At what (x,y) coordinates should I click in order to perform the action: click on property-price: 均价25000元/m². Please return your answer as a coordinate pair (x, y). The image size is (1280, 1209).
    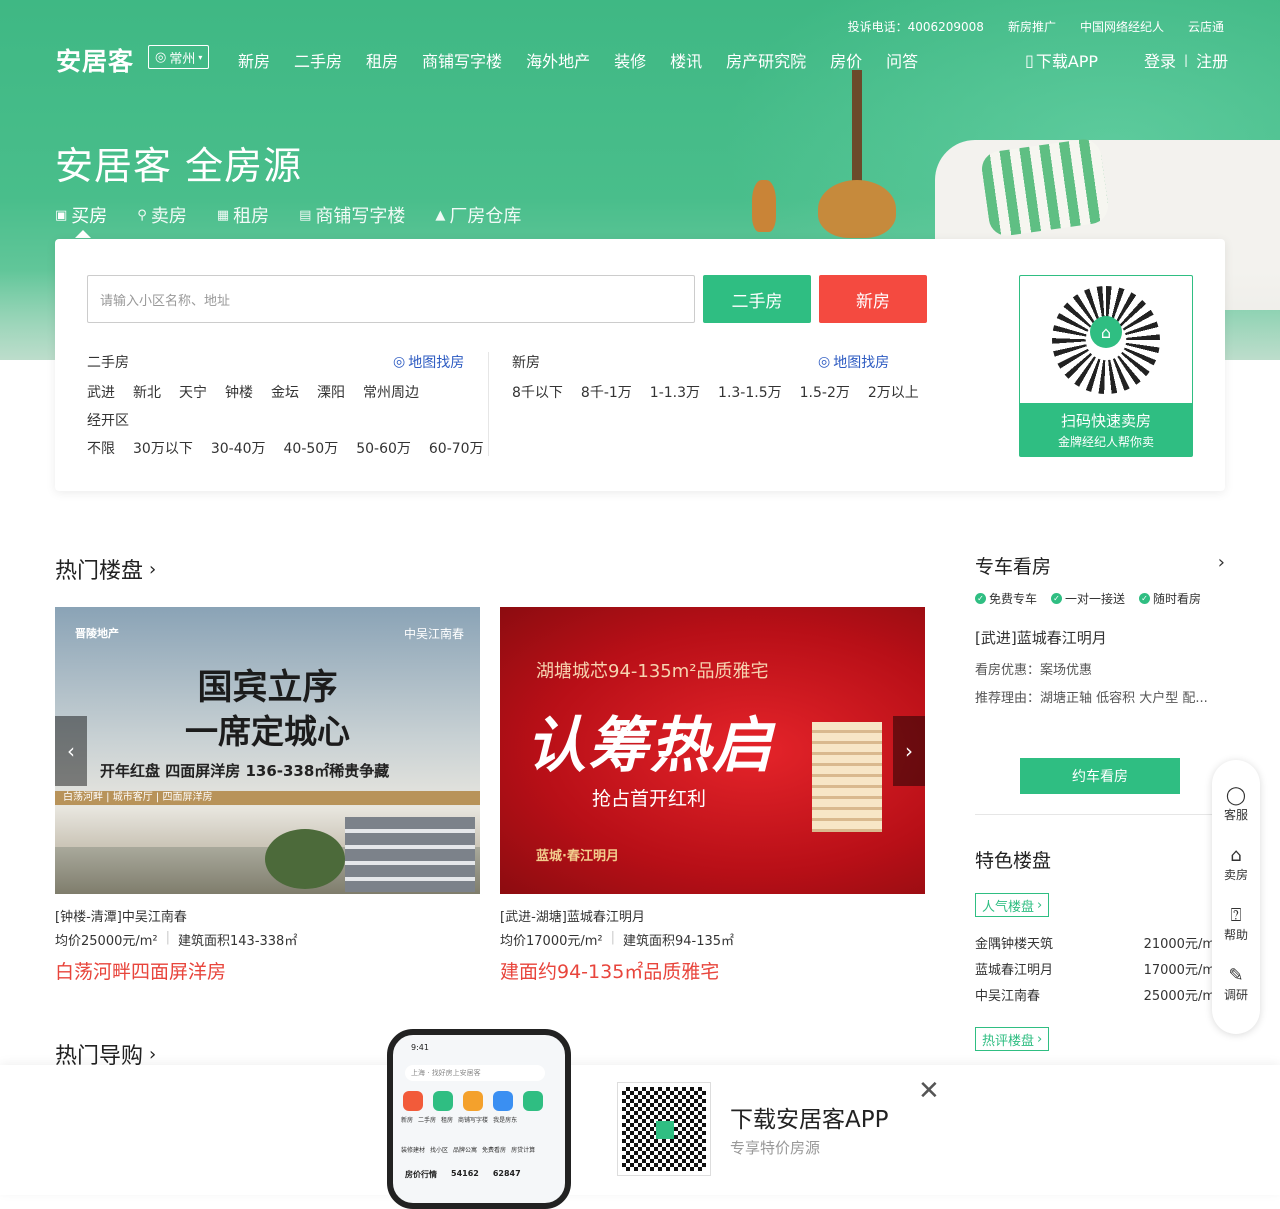
    Looking at the image, I should click on (106, 941).